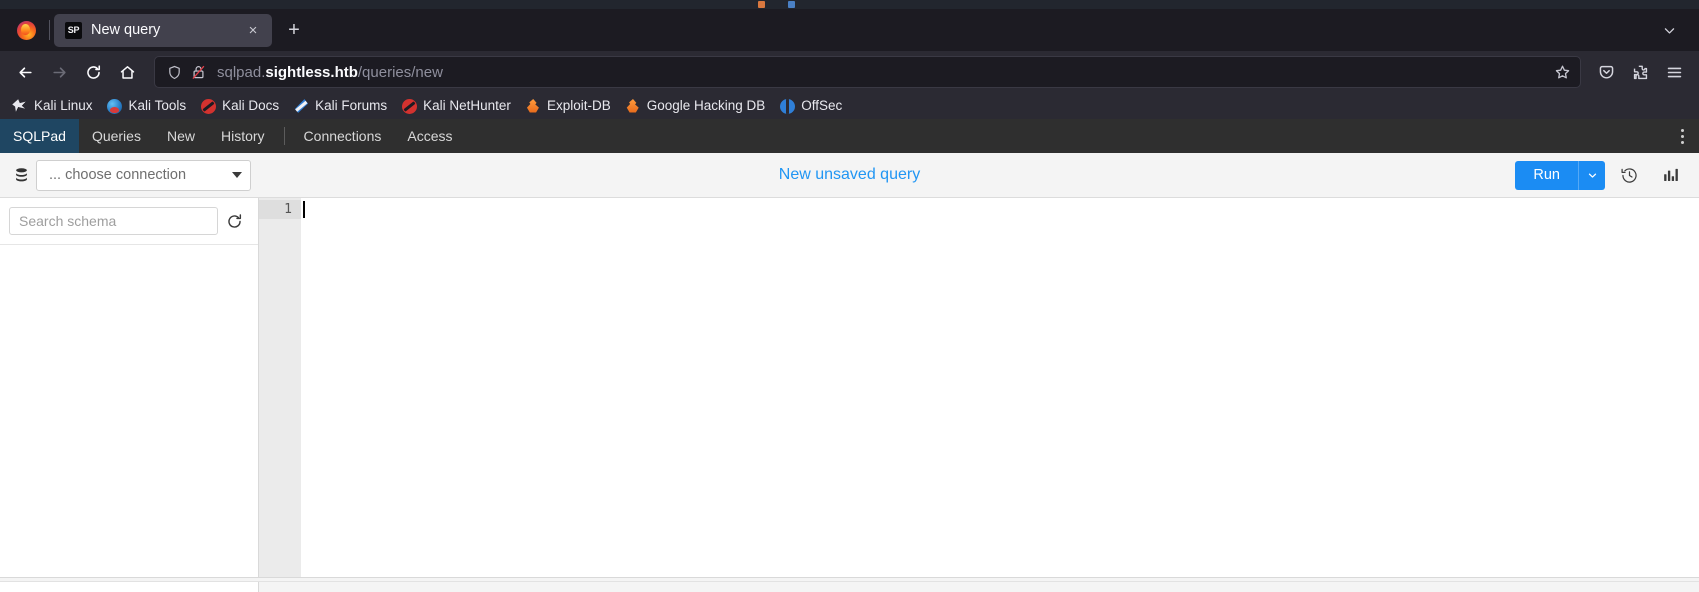 The image size is (1699, 592). I want to click on nav-item-queries: Queries, so click(116, 136).